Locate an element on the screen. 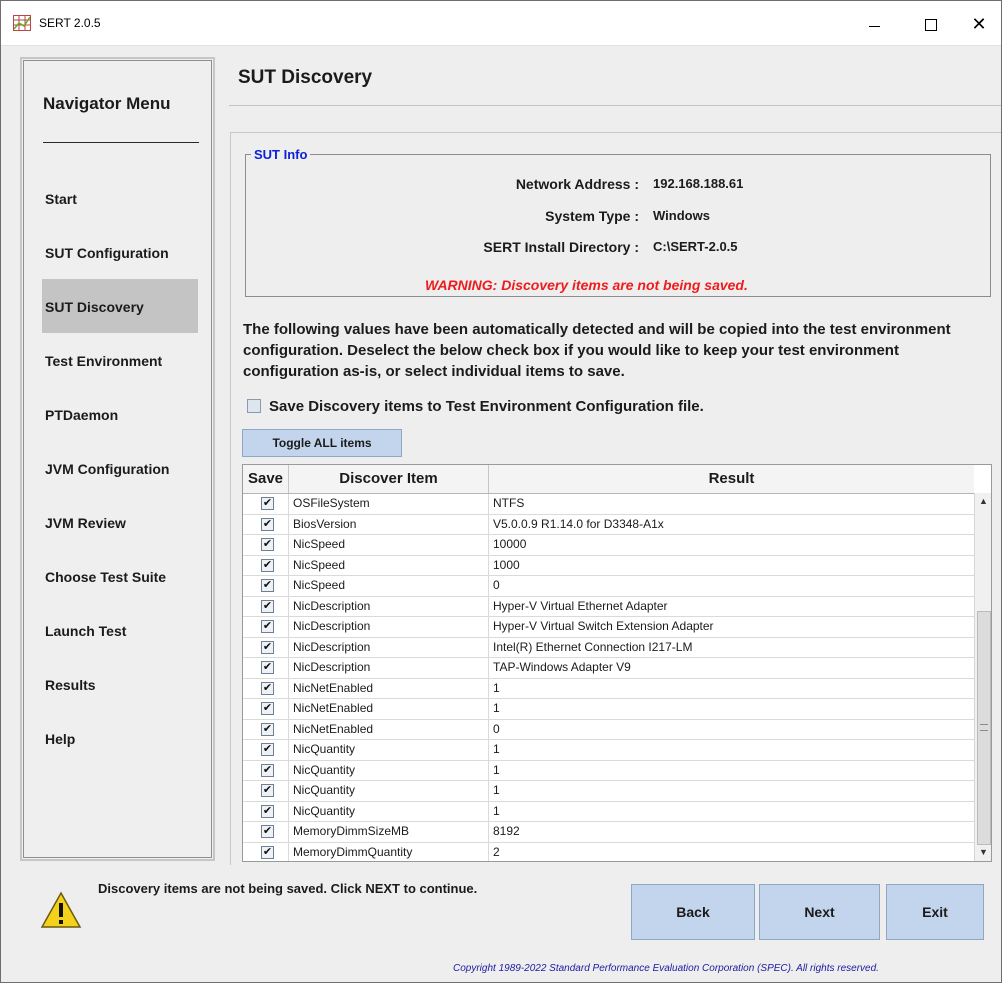 The height and width of the screenshot is (983, 1002). column-header-result: Result is located at coordinates (731, 479).